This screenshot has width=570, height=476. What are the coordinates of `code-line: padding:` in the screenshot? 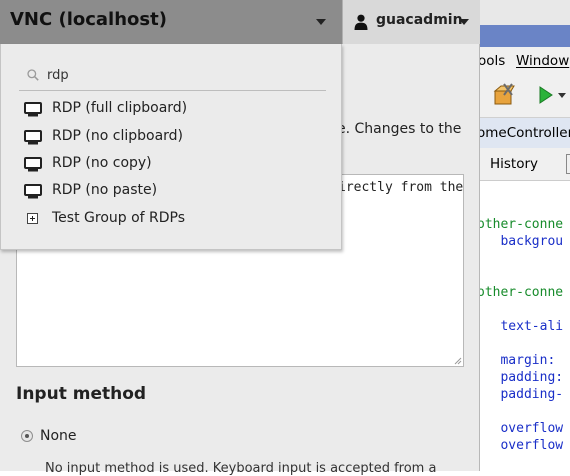 It's located at (522, 377).